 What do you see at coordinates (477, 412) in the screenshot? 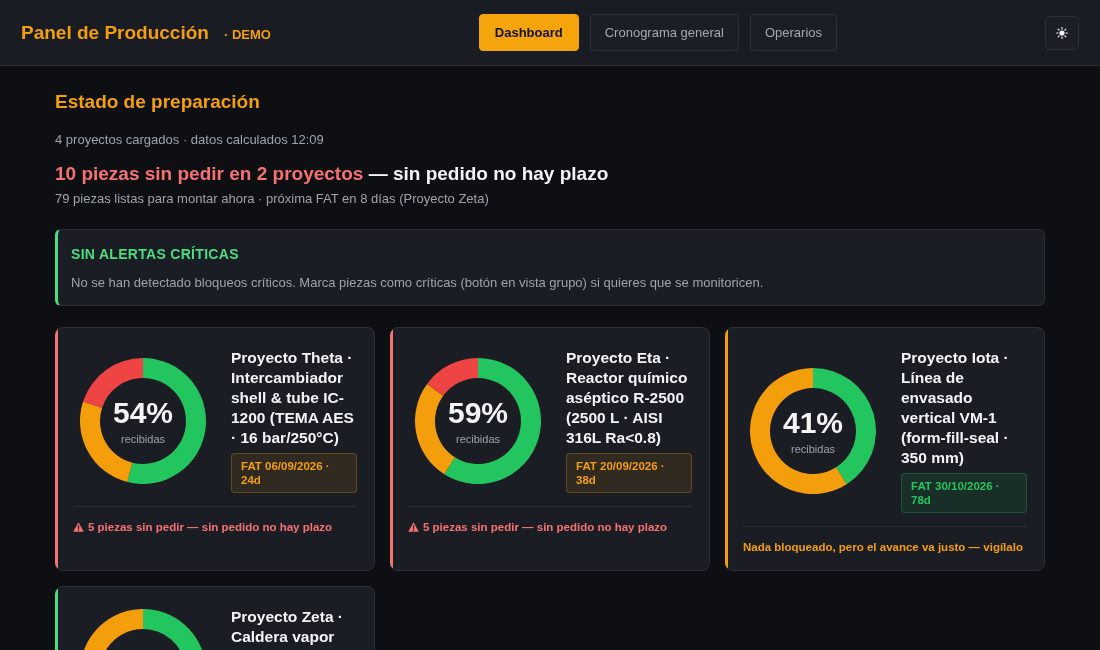
I see `percent-value: 59%` at bounding box center [477, 412].